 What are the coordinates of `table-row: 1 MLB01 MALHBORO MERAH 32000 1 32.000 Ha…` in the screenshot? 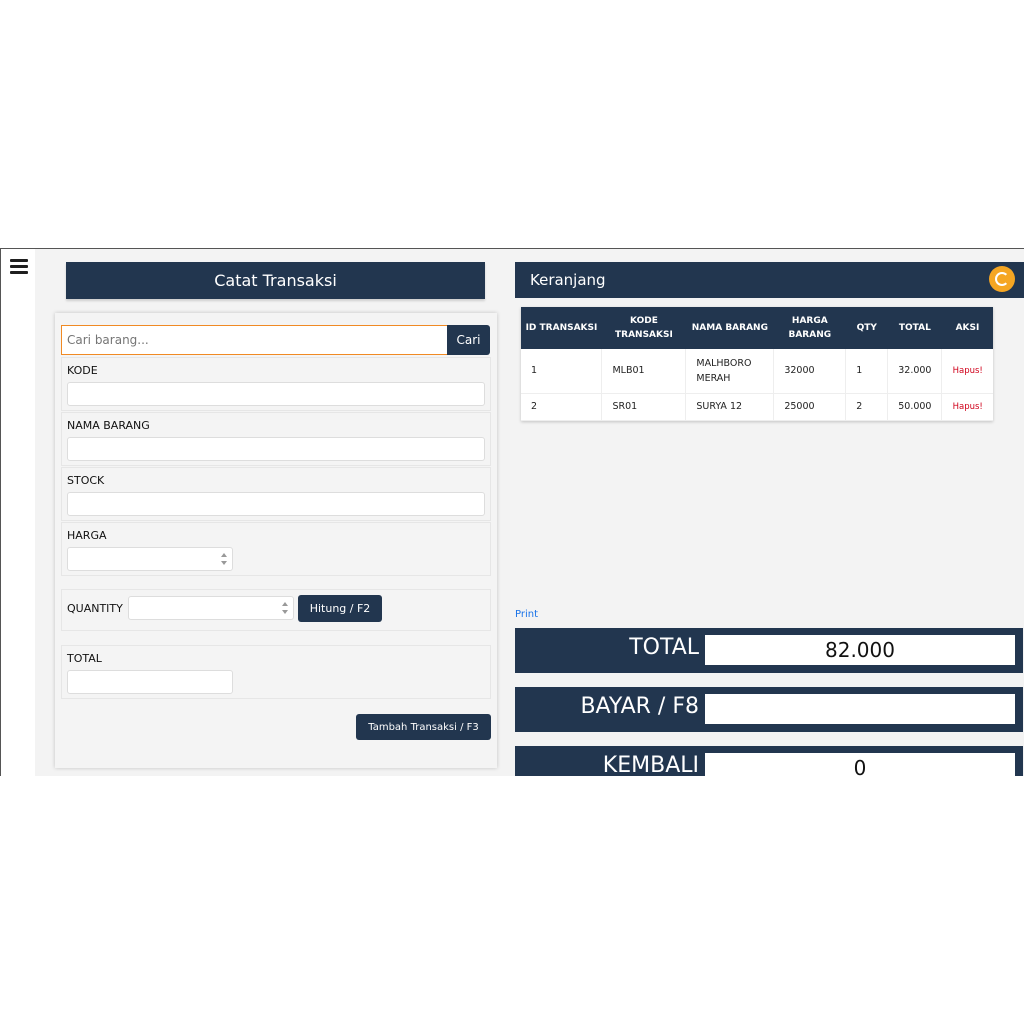 It's located at (757, 371).